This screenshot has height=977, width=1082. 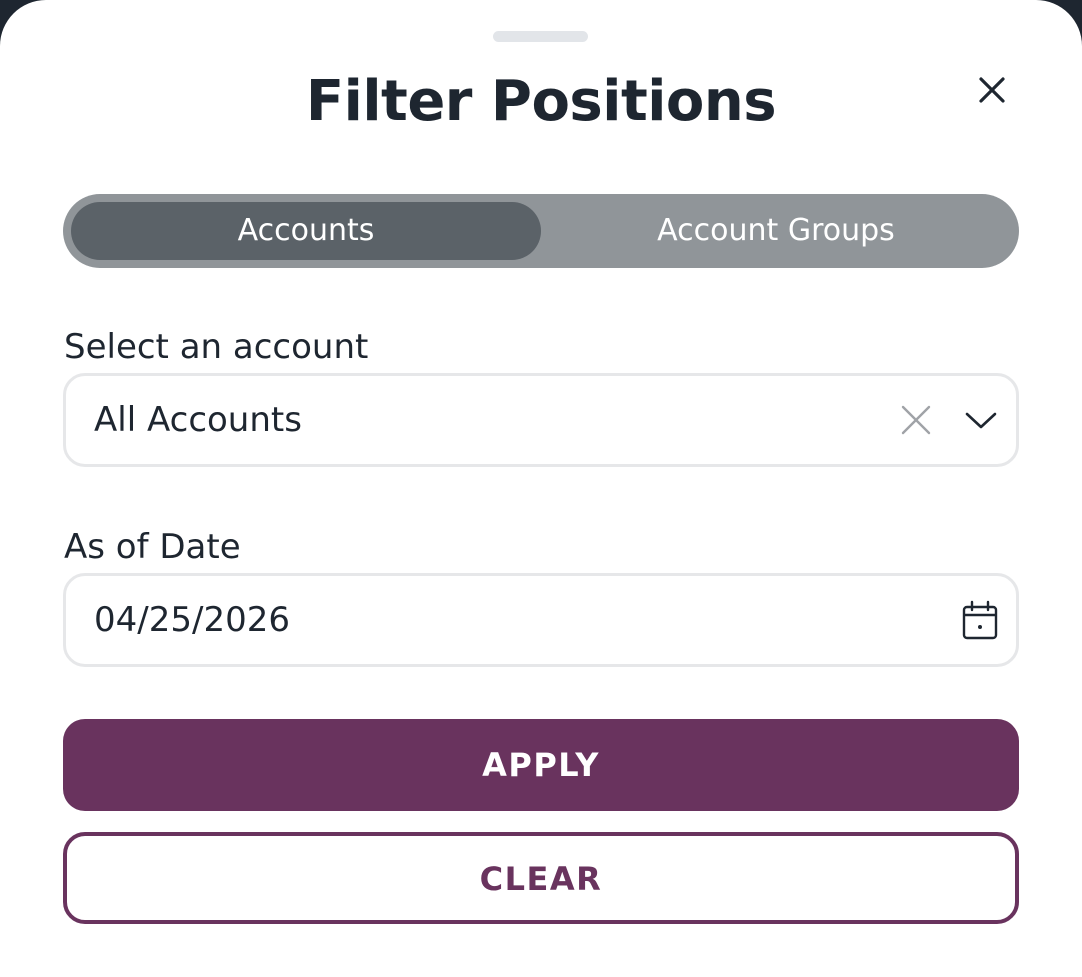 What do you see at coordinates (541, 620) in the screenshot?
I see `as-of-date-field: 04/25/2026` at bounding box center [541, 620].